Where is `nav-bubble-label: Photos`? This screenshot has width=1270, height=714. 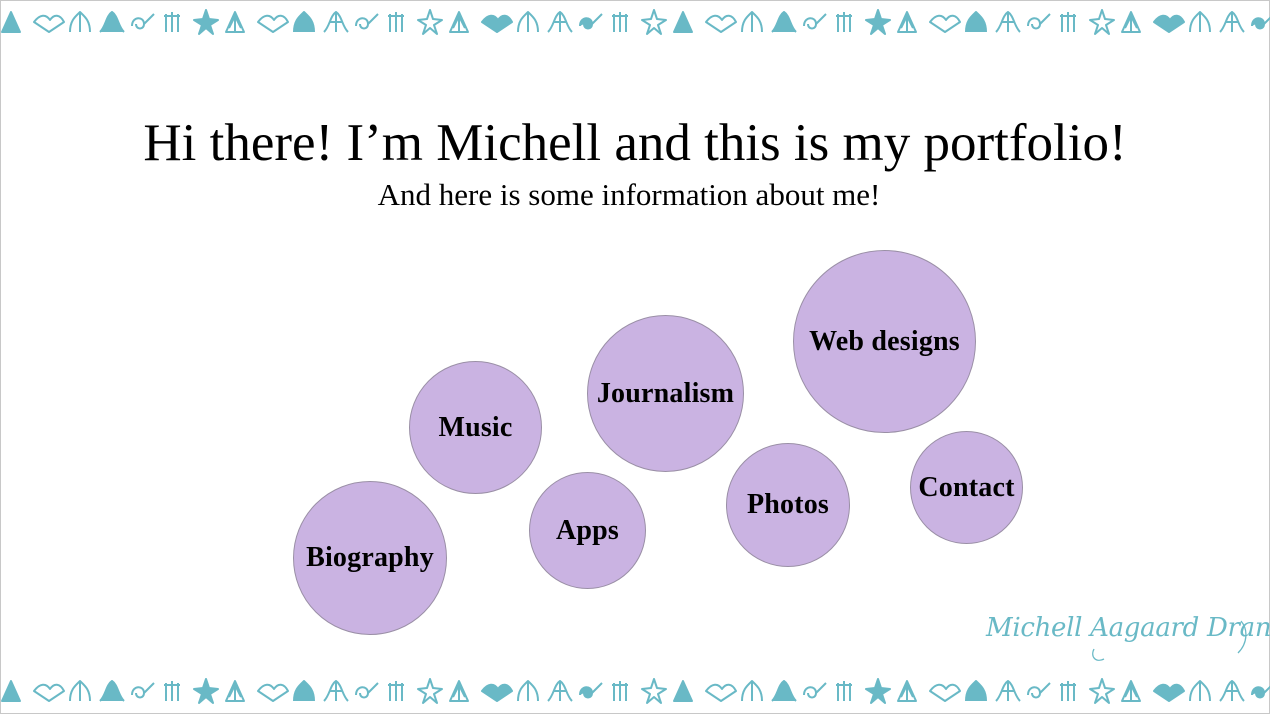
nav-bubble-label: Photos is located at coordinates (788, 504).